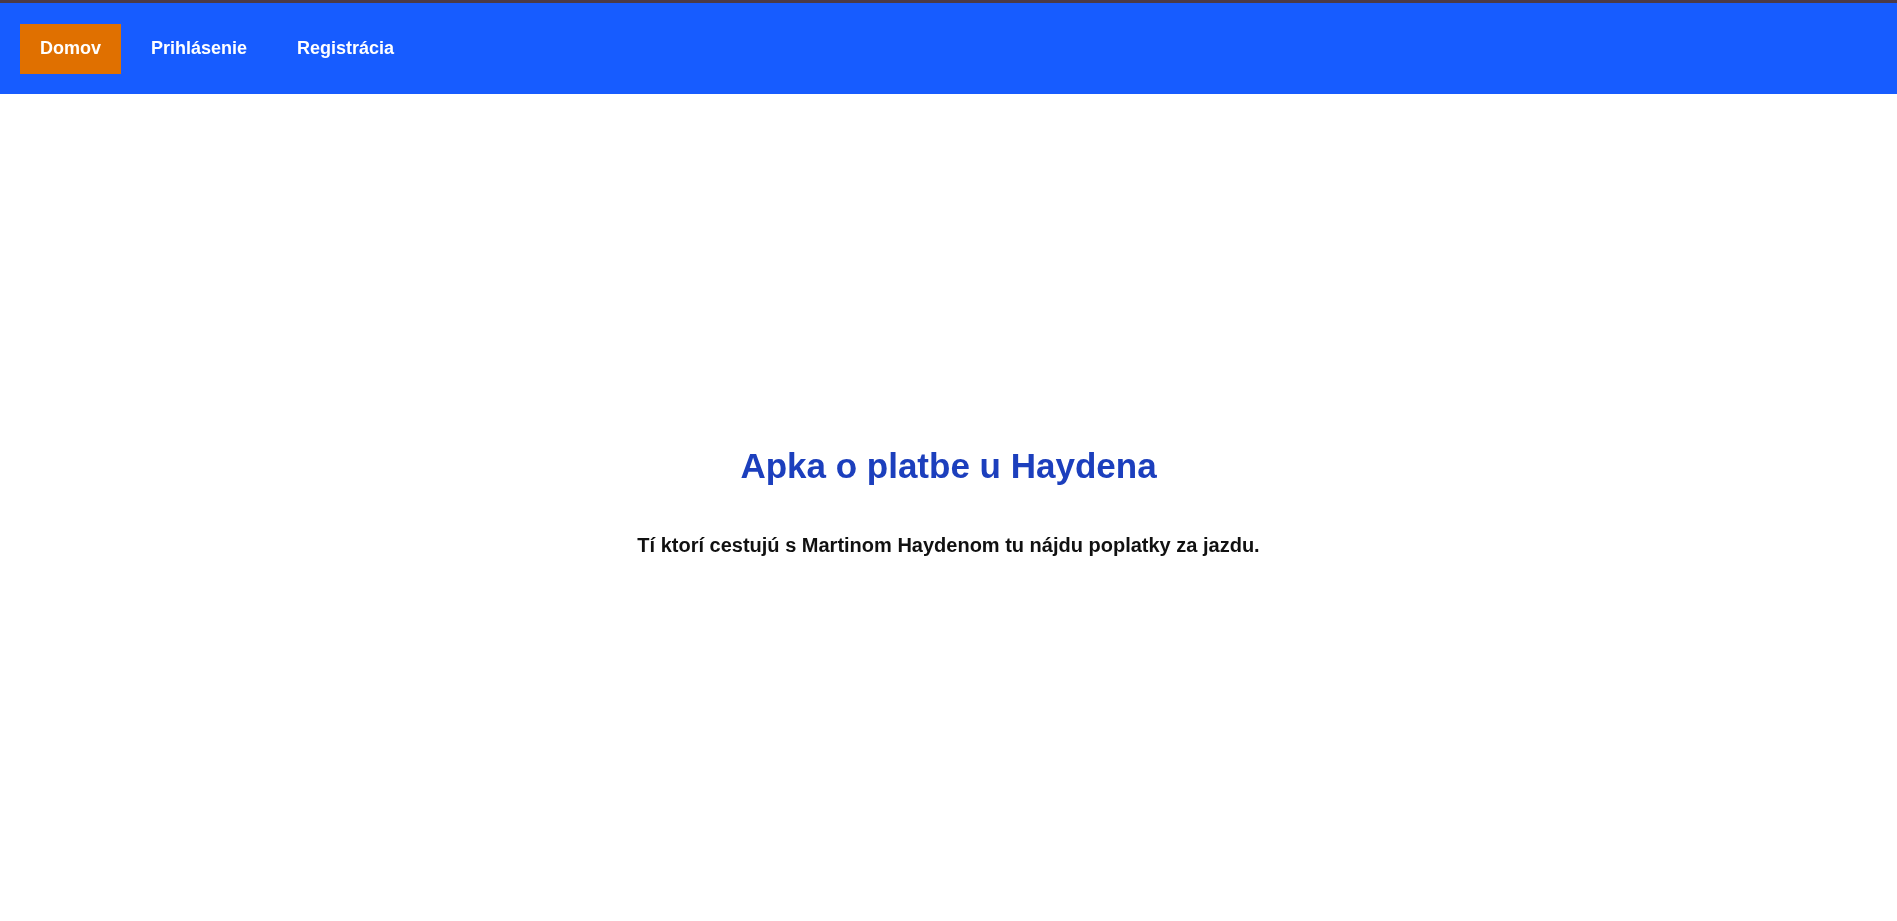  What do you see at coordinates (70, 48) in the screenshot?
I see `nav-link: Domov` at bounding box center [70, 48].